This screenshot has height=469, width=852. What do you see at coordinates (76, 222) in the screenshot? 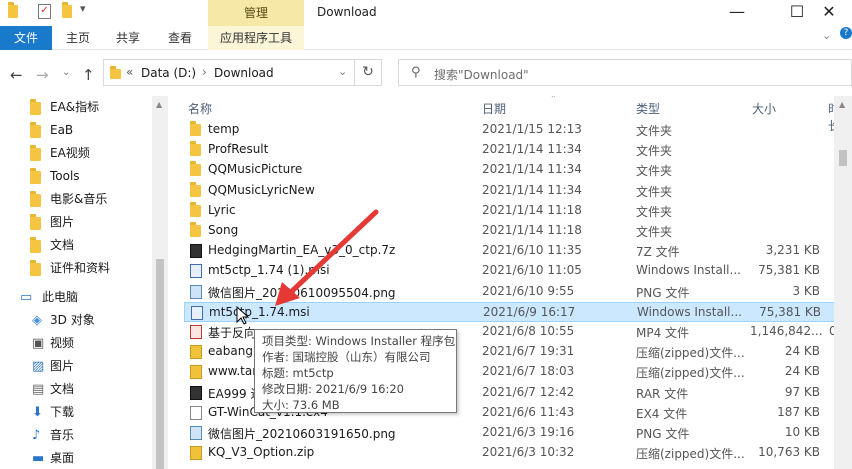
I see `nav-item: 图片` at bounding box center [76, 222].